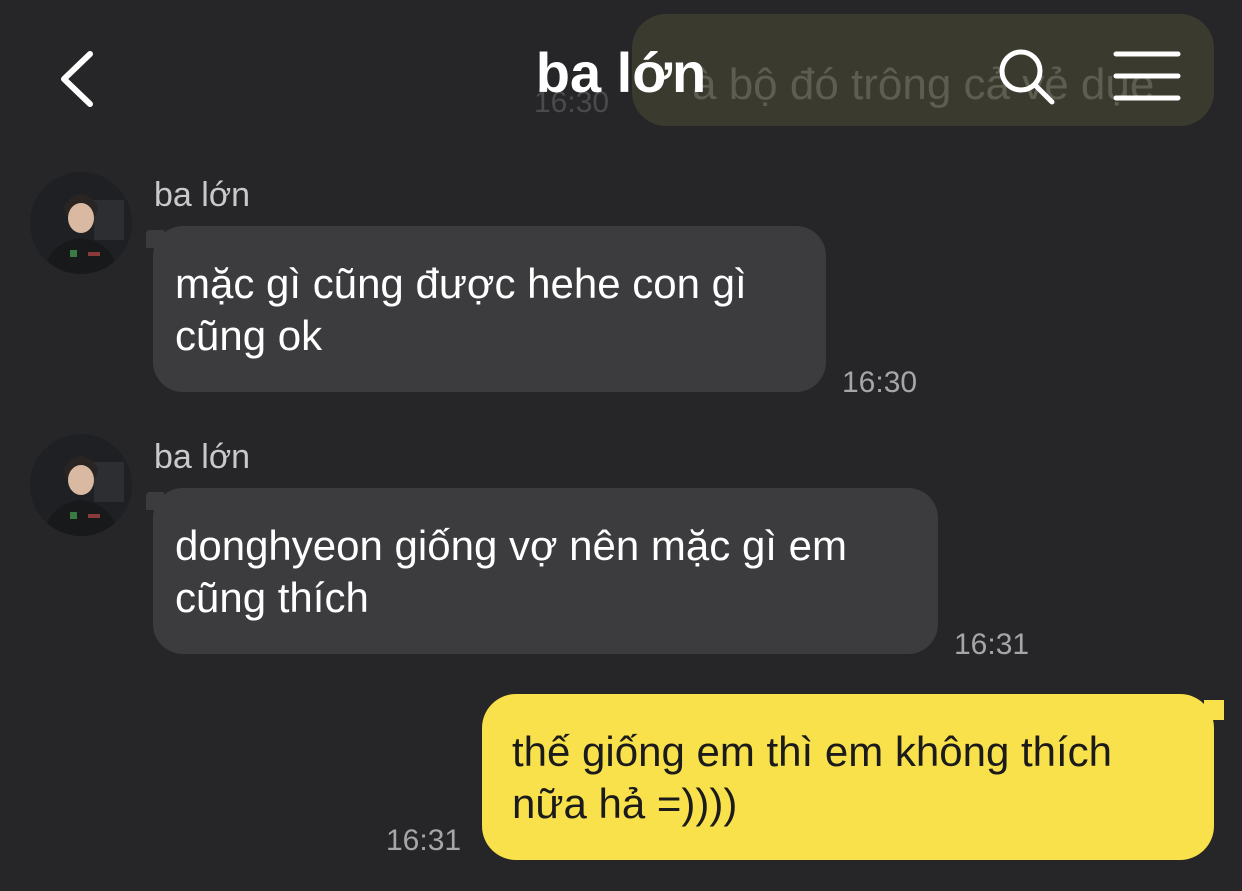 The width and height of the screenshot is (1242, 891). I want to click on search-button, so click(1027, 77).